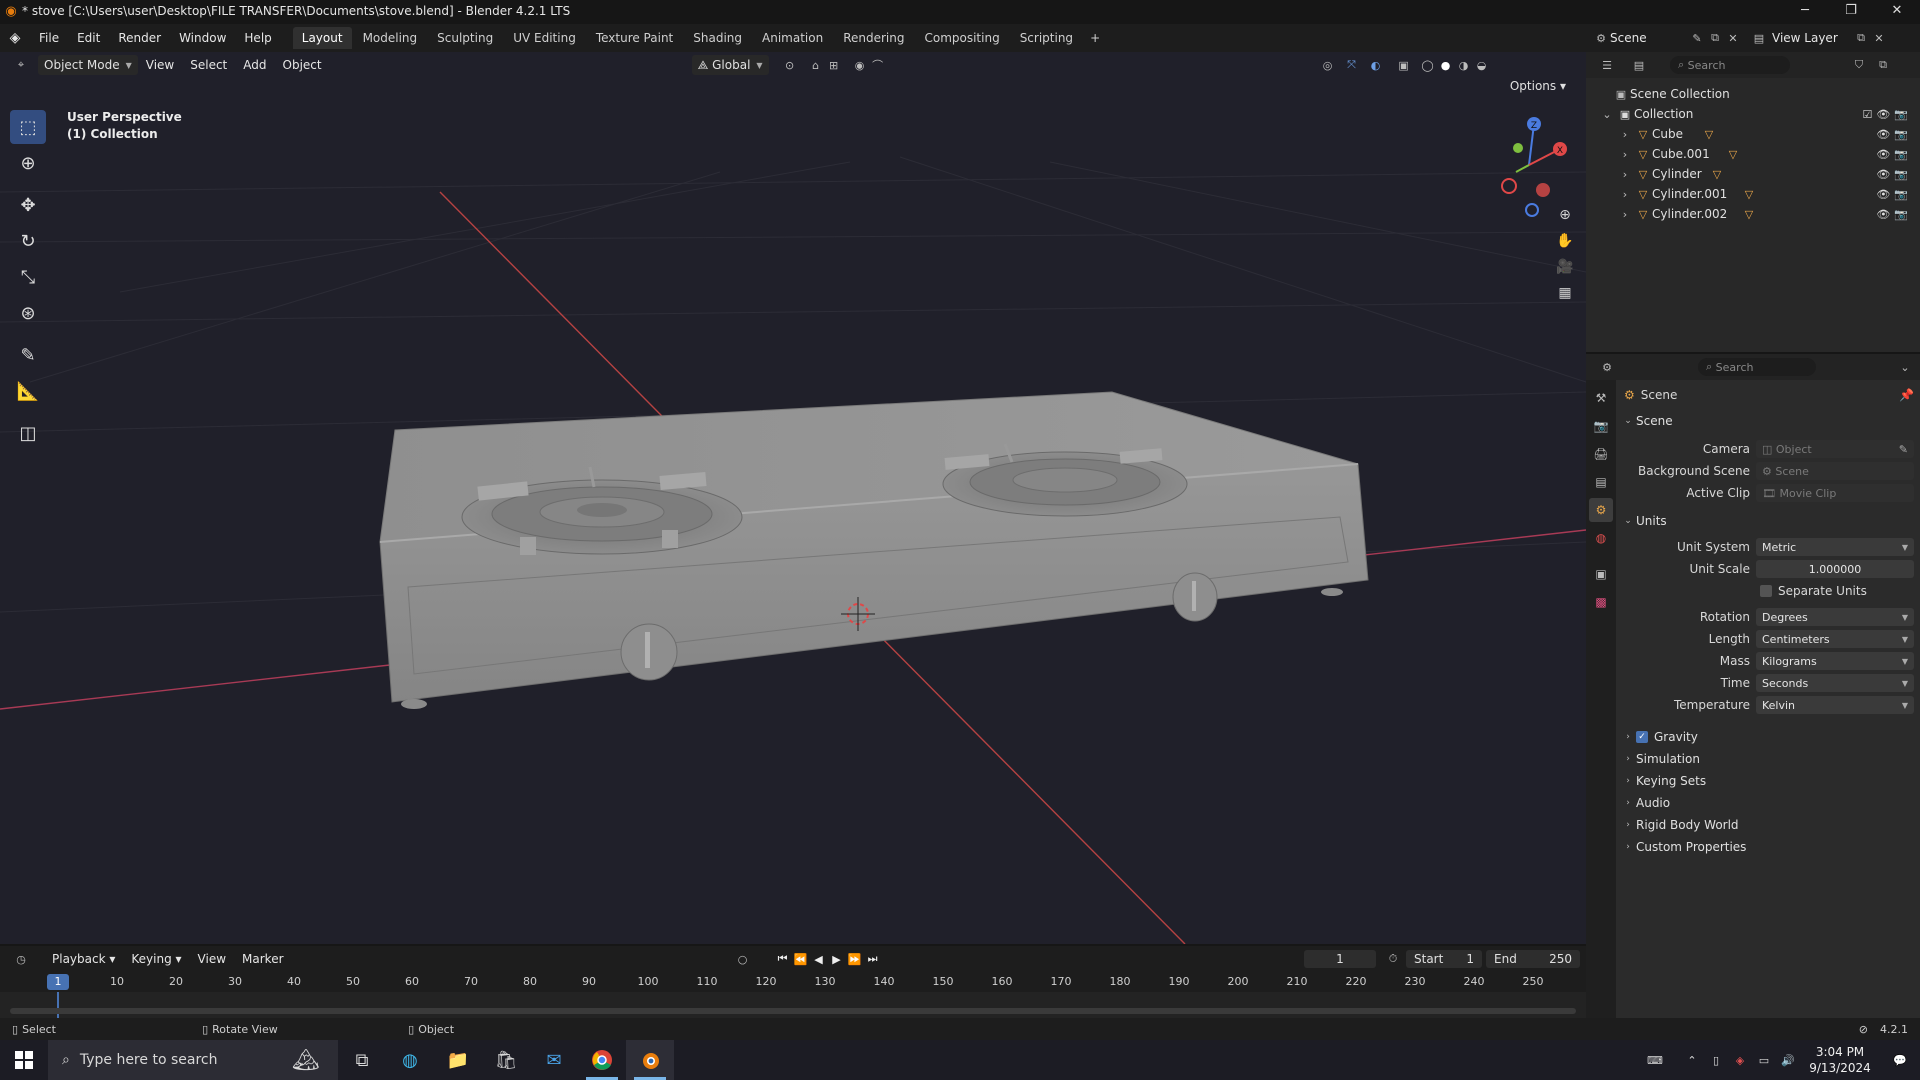 This screenshot has height=1080, width=1920. What do you see at coordinates (1770, 803) in the screenshot?
I see `audio-panel-header: › Audio` at bounding box center [1770, 803].